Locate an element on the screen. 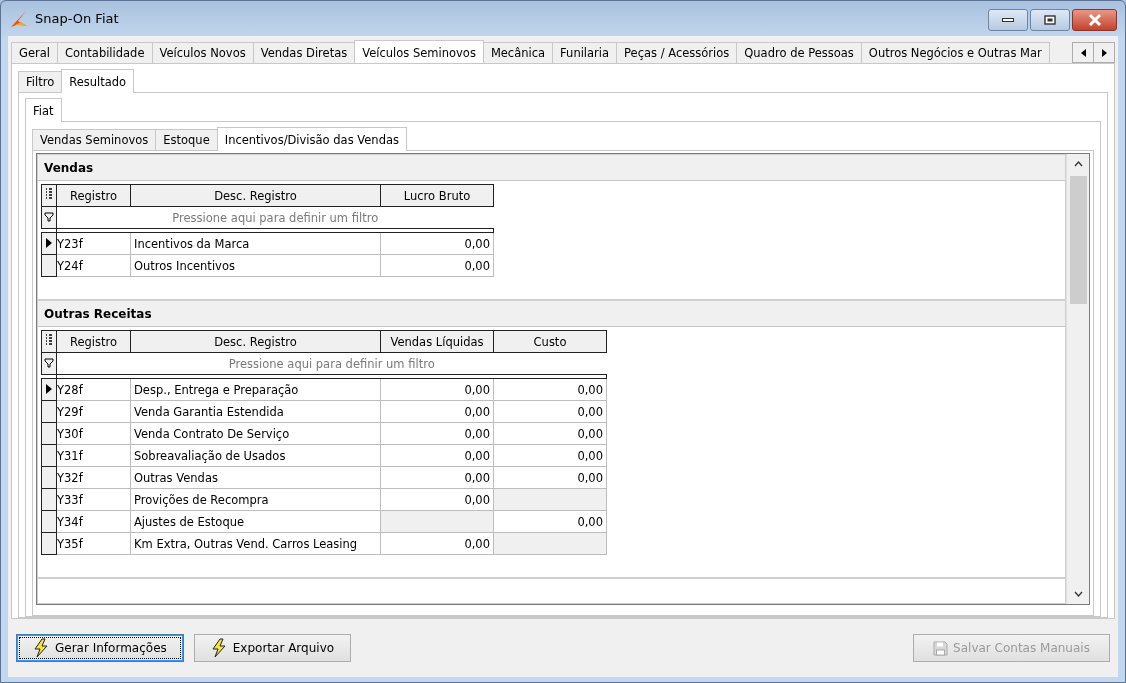 This screenshot has width=1126, height=683. action-button: Gerar Informações is located at coordinates (100, 648).